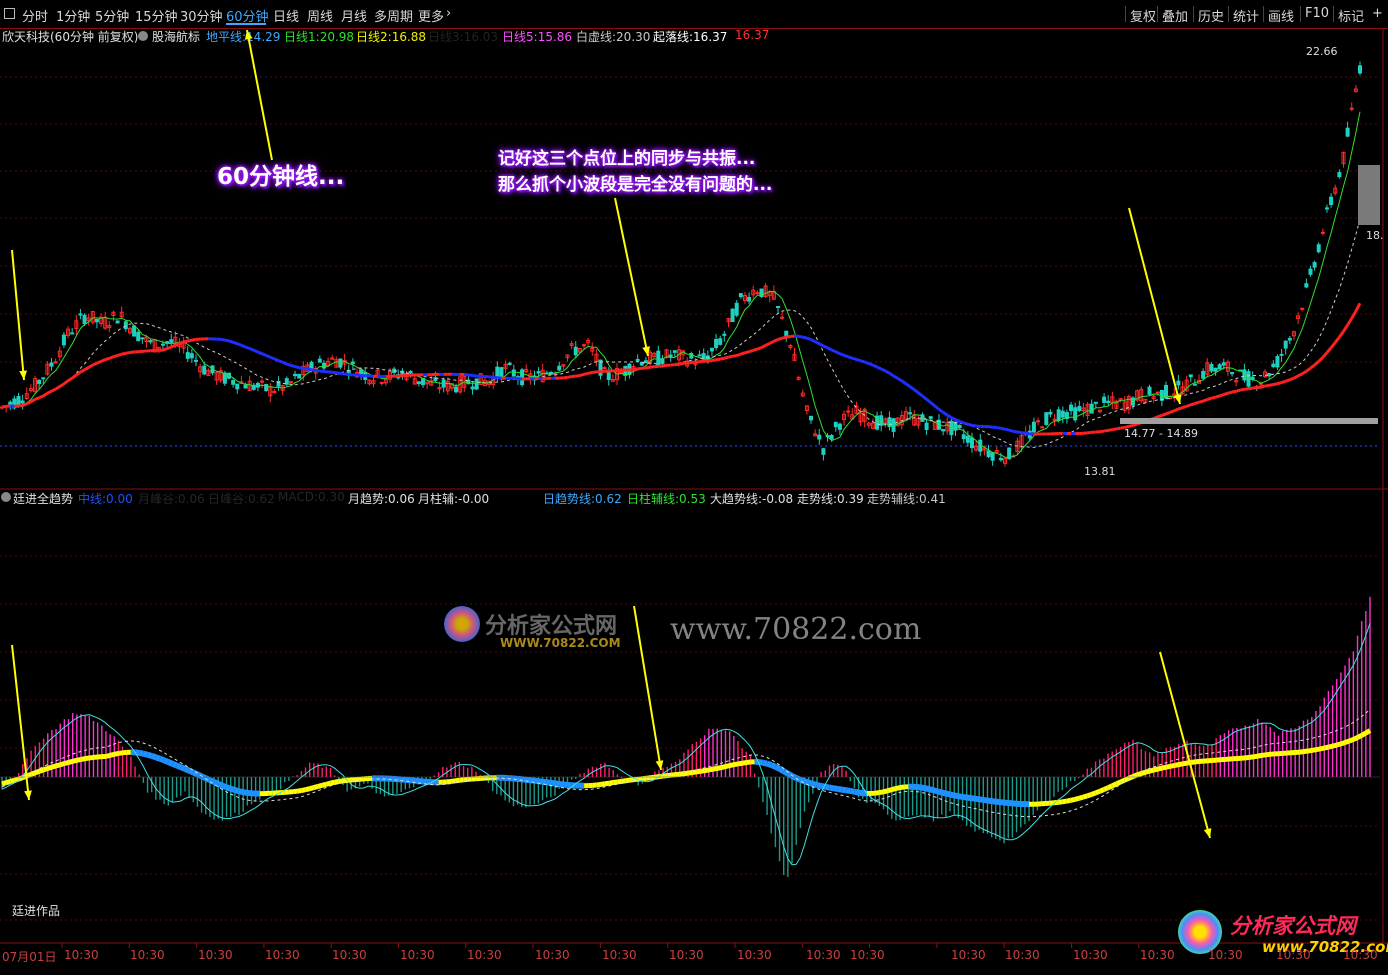  I want to click on logo-title: 分析家公式网, so click(1293, 926).